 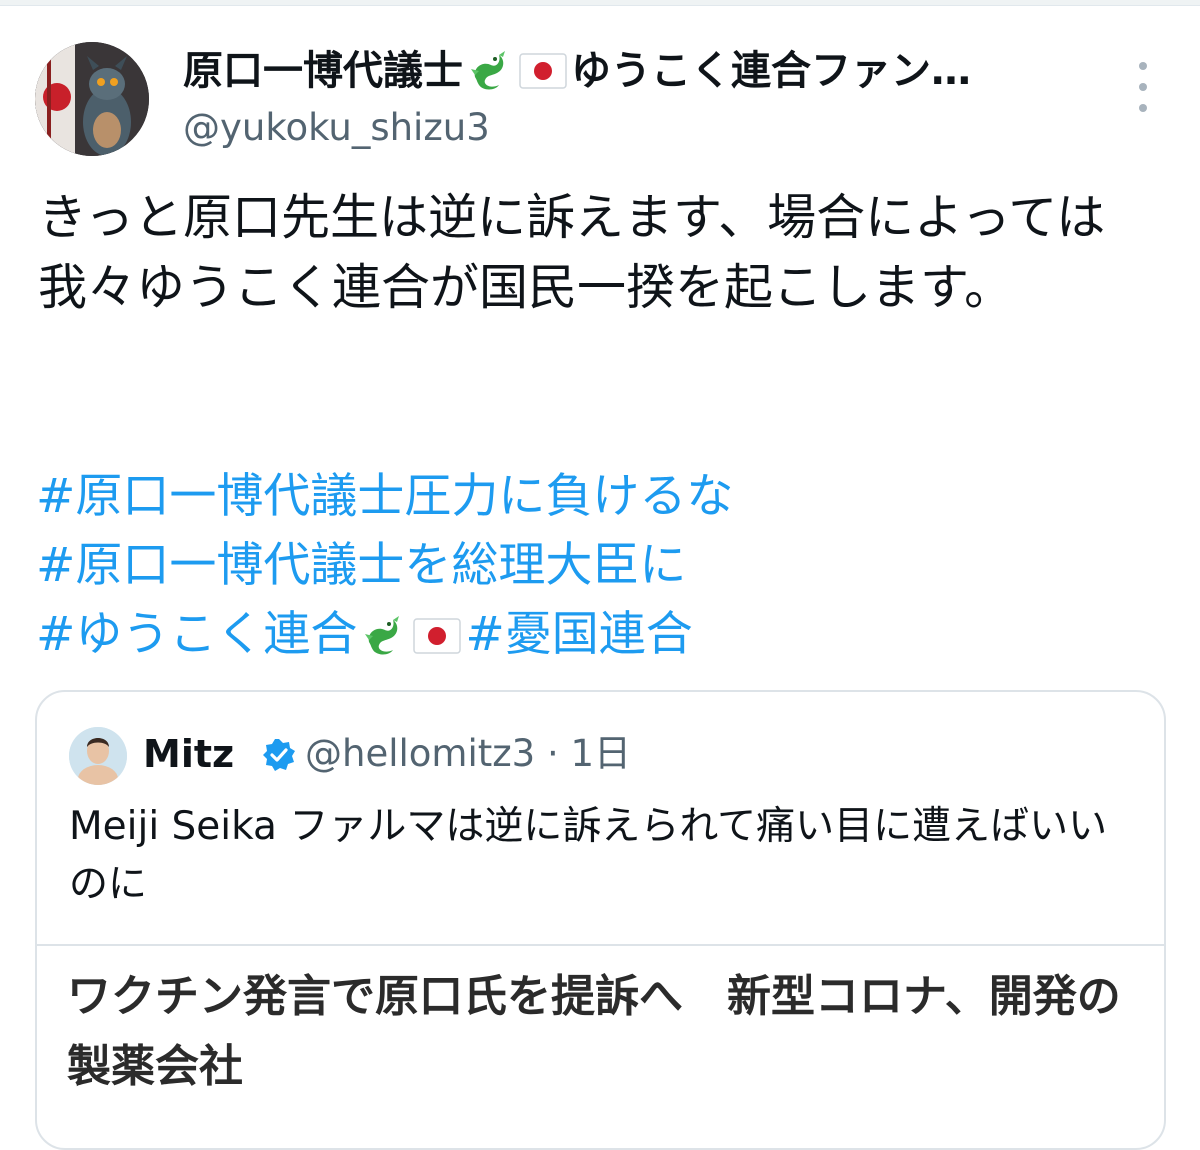 I want to click on dragon-avatar-icon, so click(x=92, y=99).